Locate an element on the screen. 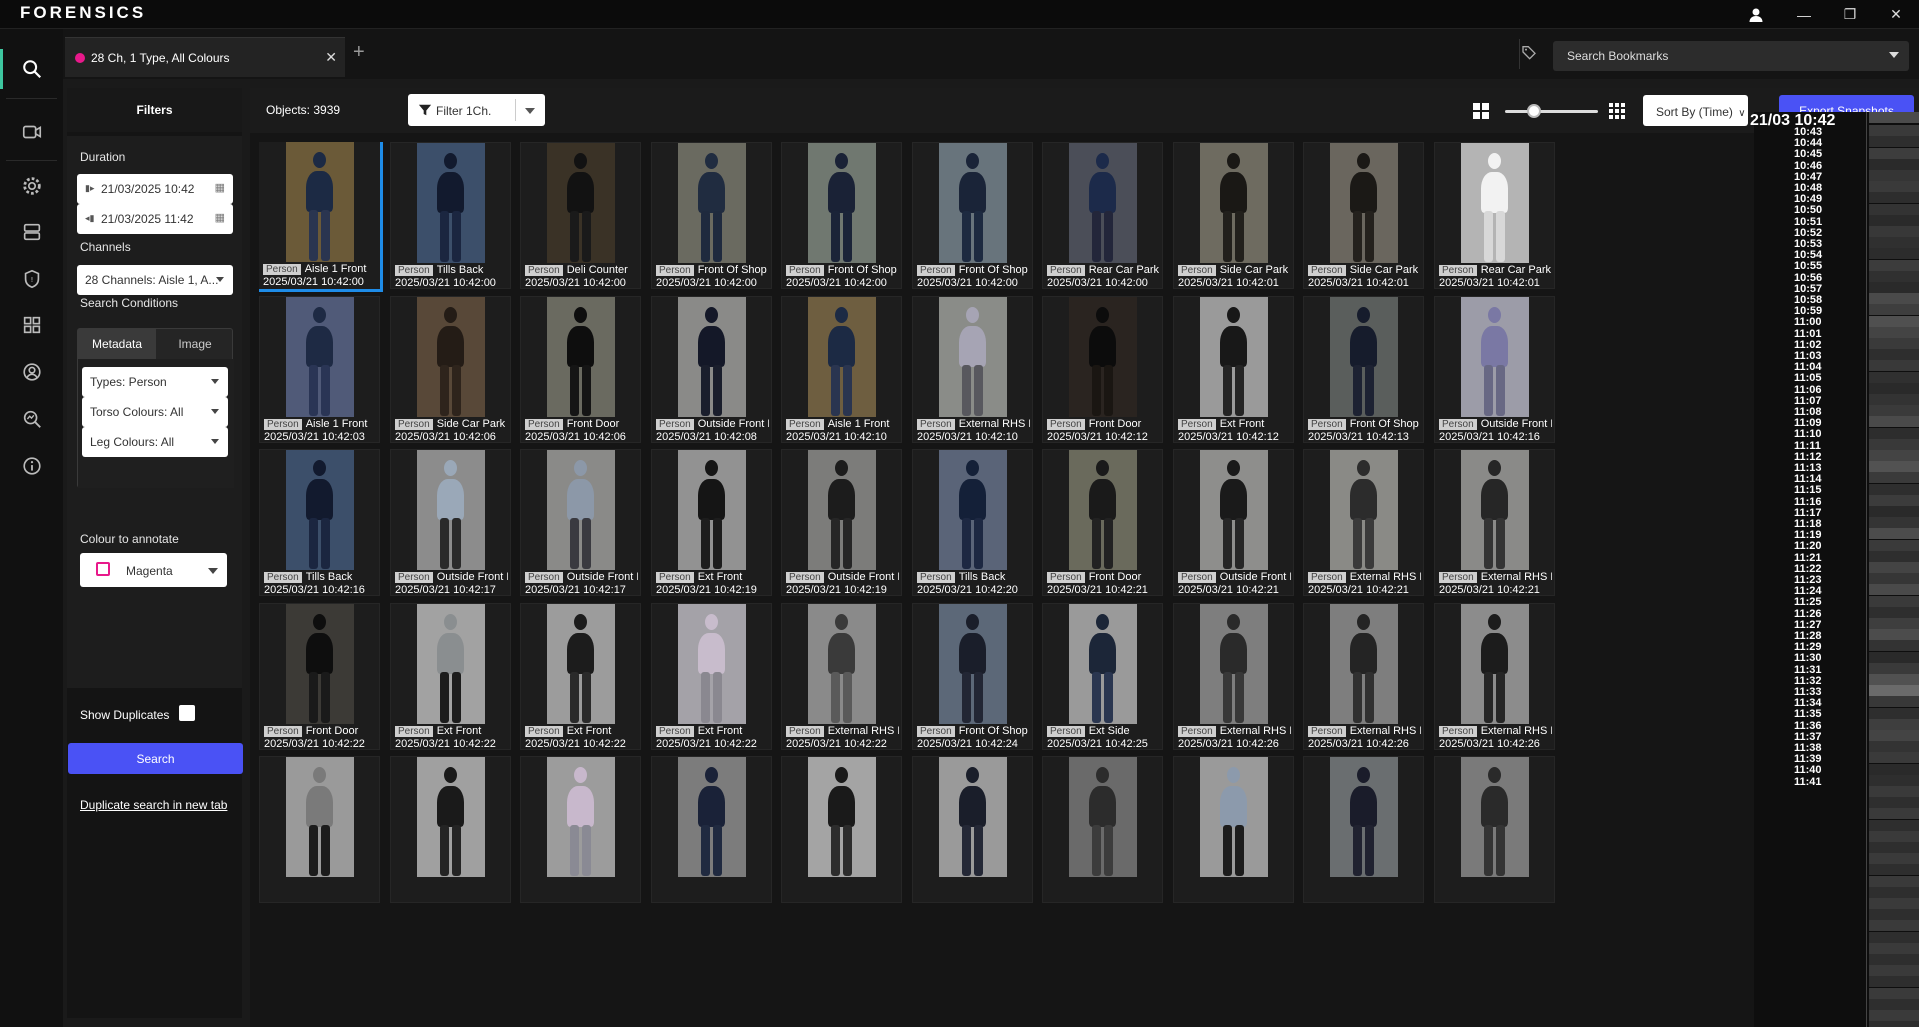  search-button: Search is located at coordinates (155, 758).